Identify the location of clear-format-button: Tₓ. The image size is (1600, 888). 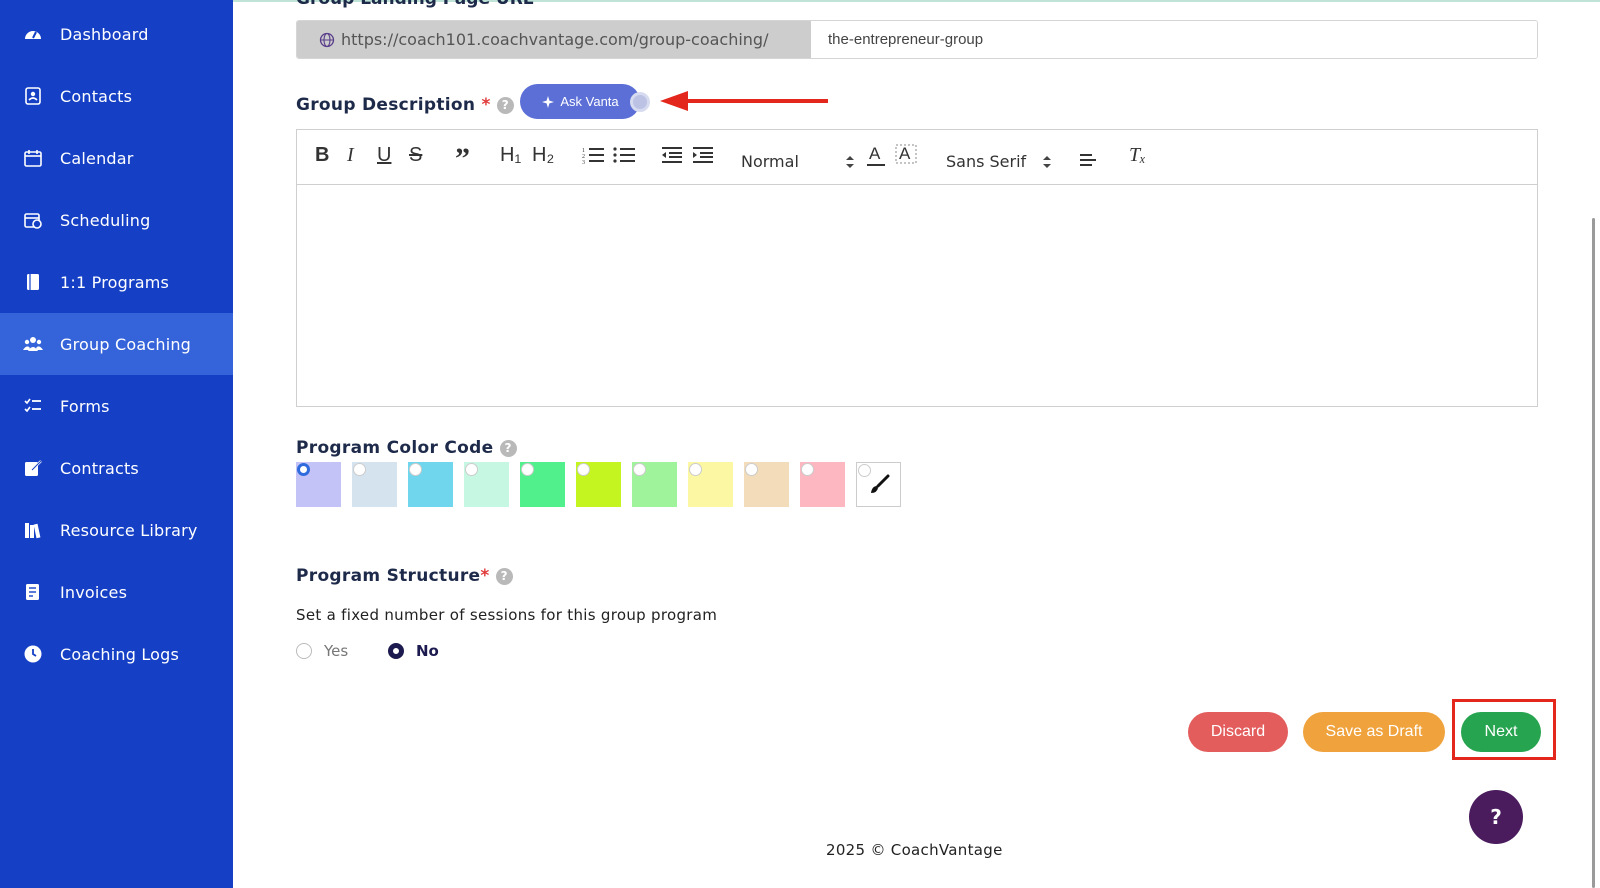
(1137, 155).